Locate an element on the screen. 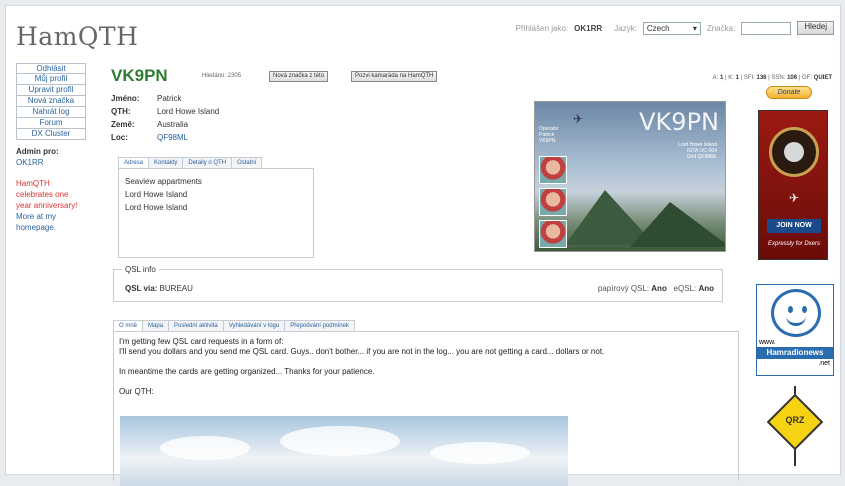  search-button: Hledej is located at coordinates (815, 28).